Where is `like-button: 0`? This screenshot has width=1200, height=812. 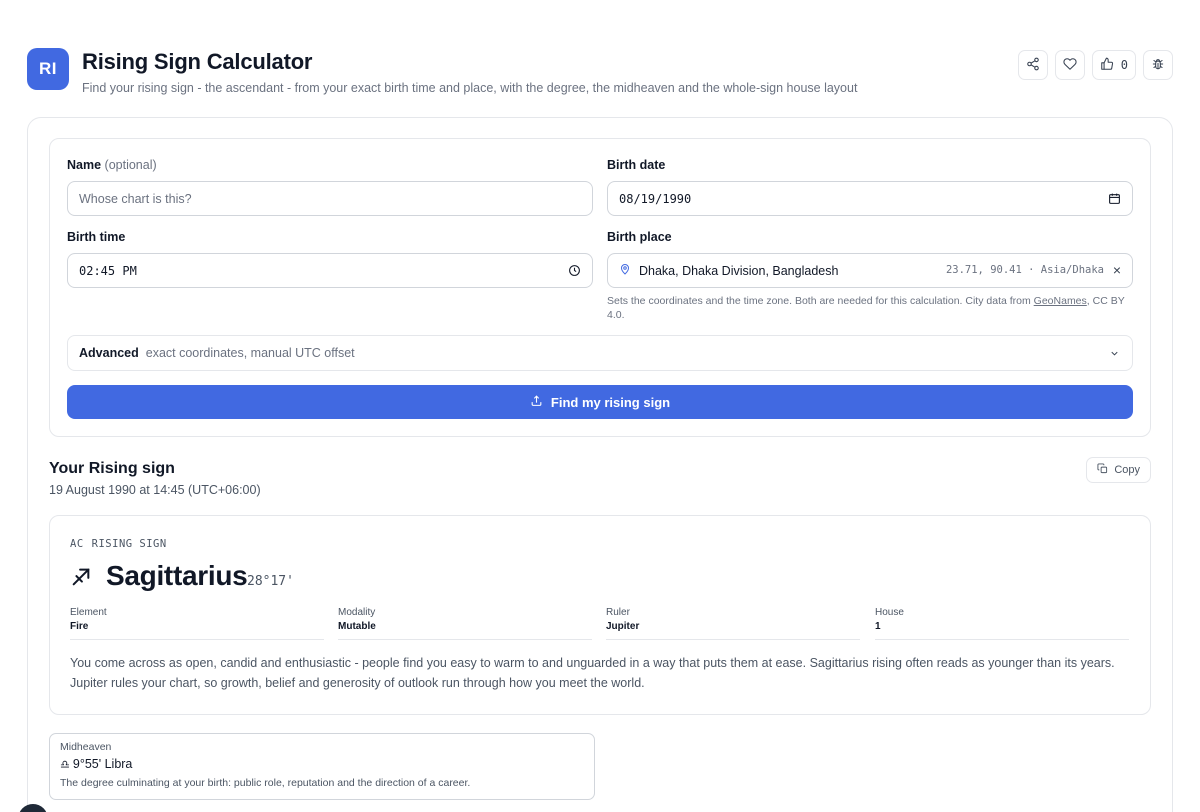
like-button: 0 is located at coordinates (1113, 65).